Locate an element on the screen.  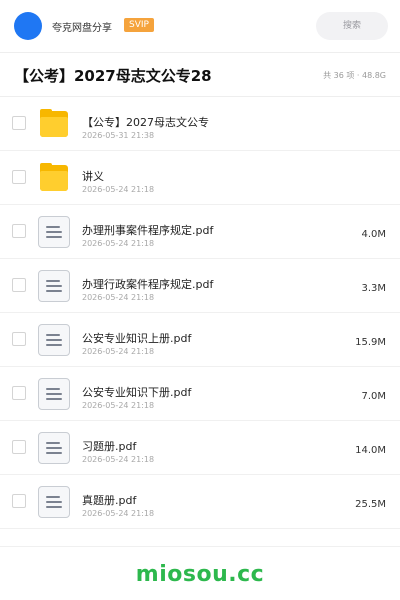
file-size: 15.9M is located at coordinates (370, 342).